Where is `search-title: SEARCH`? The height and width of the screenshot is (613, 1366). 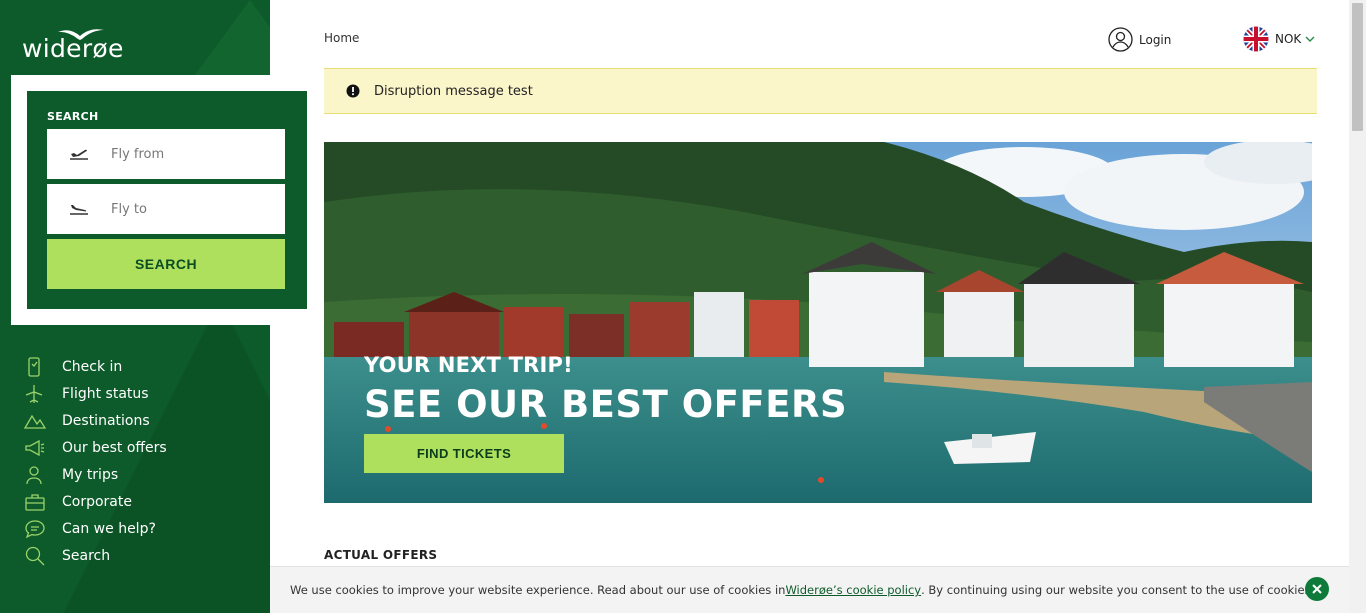
search-title: SEARCH is located at coordinates (73, 116).